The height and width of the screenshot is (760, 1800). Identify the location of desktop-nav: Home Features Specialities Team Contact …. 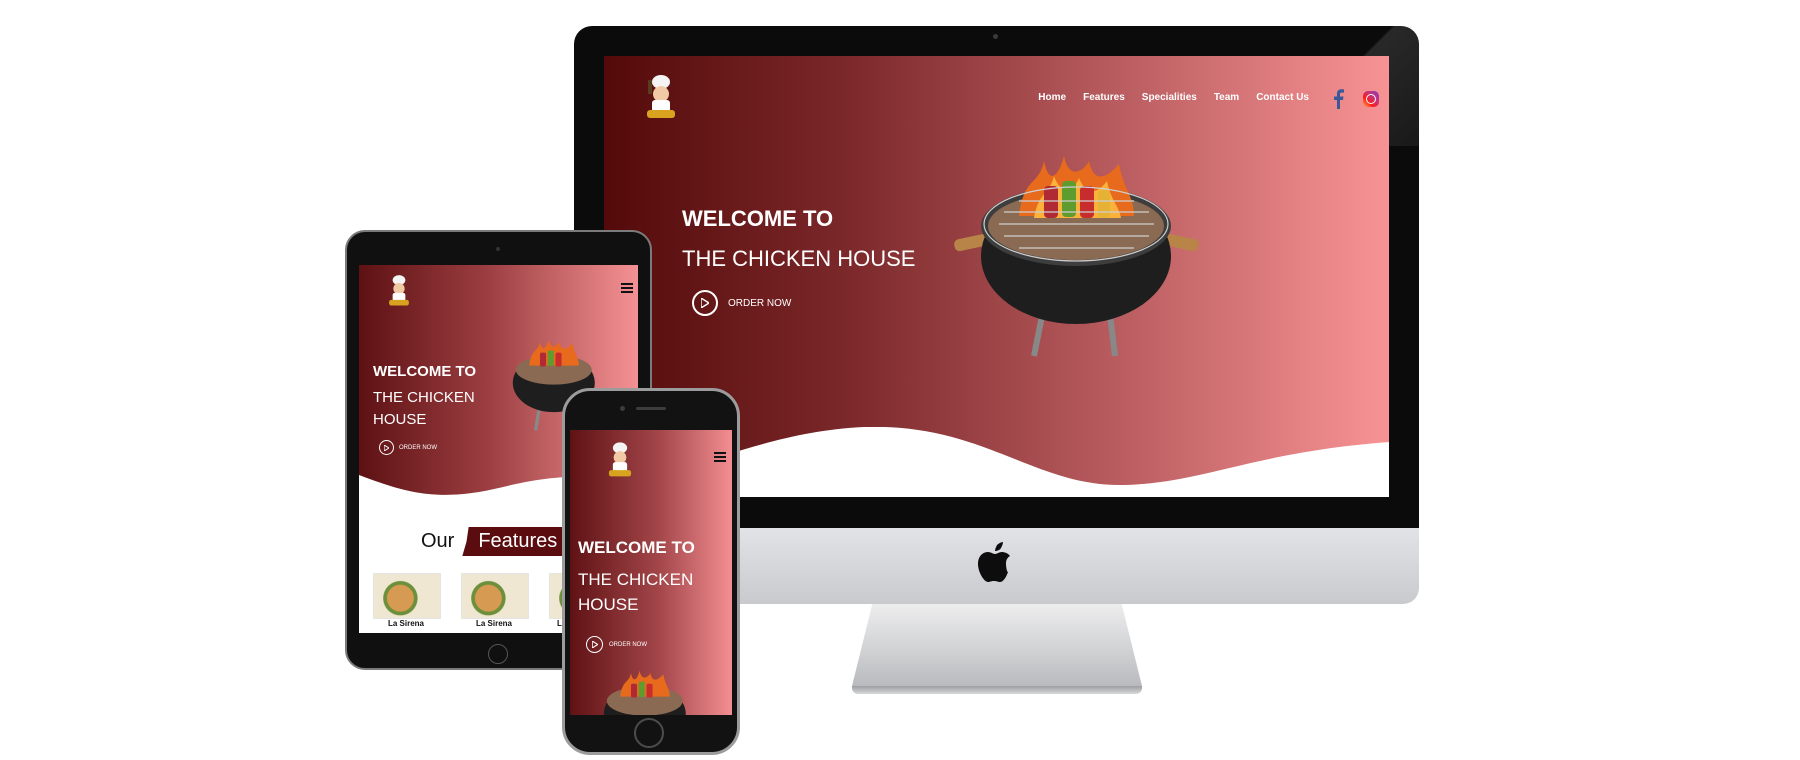
(1173, 97).